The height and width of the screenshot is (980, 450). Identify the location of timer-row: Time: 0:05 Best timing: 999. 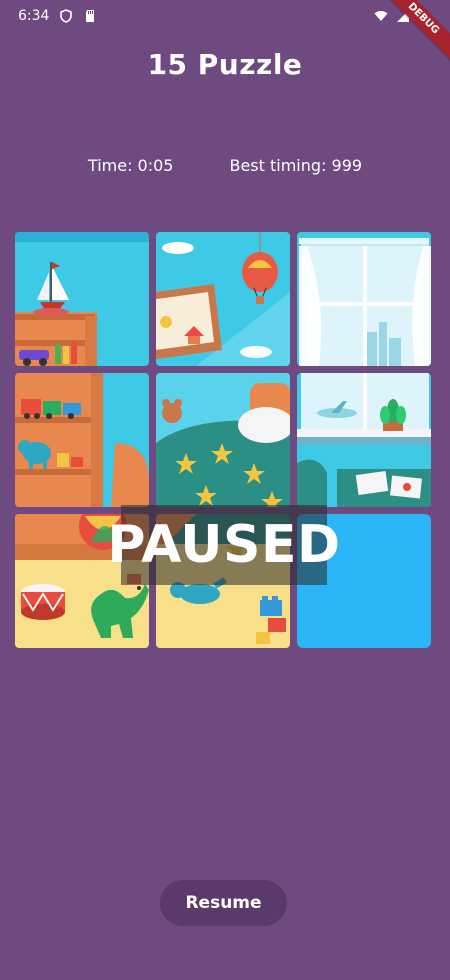
(225, 165).